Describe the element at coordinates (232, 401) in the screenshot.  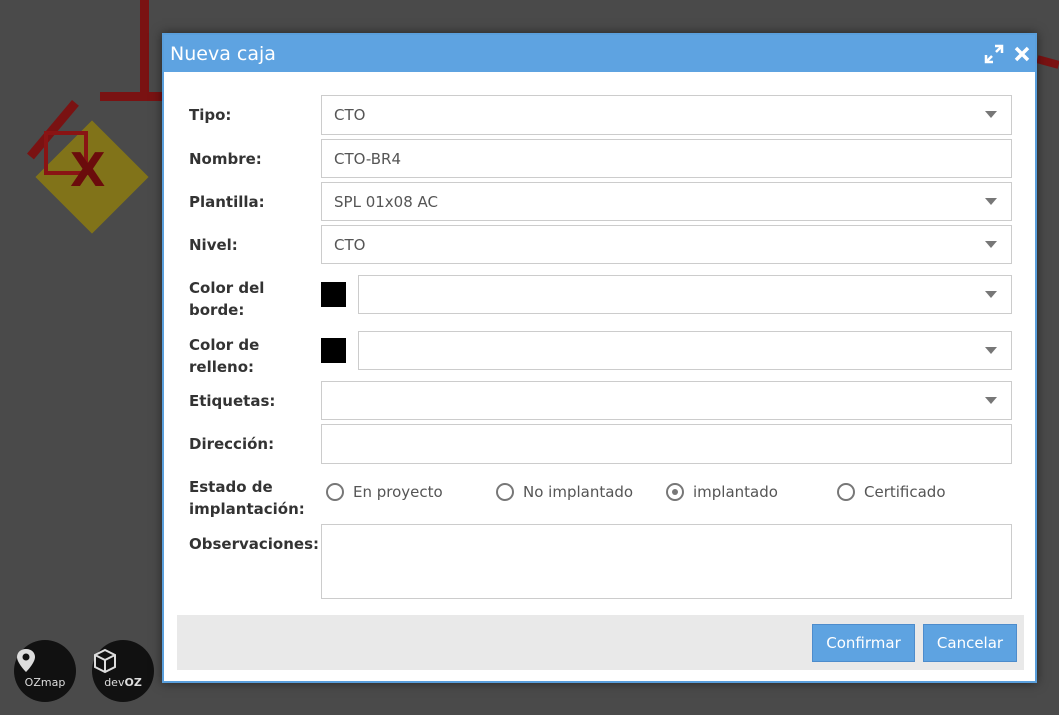
I see `etiquetas-label: Etiquetas:` at that location.